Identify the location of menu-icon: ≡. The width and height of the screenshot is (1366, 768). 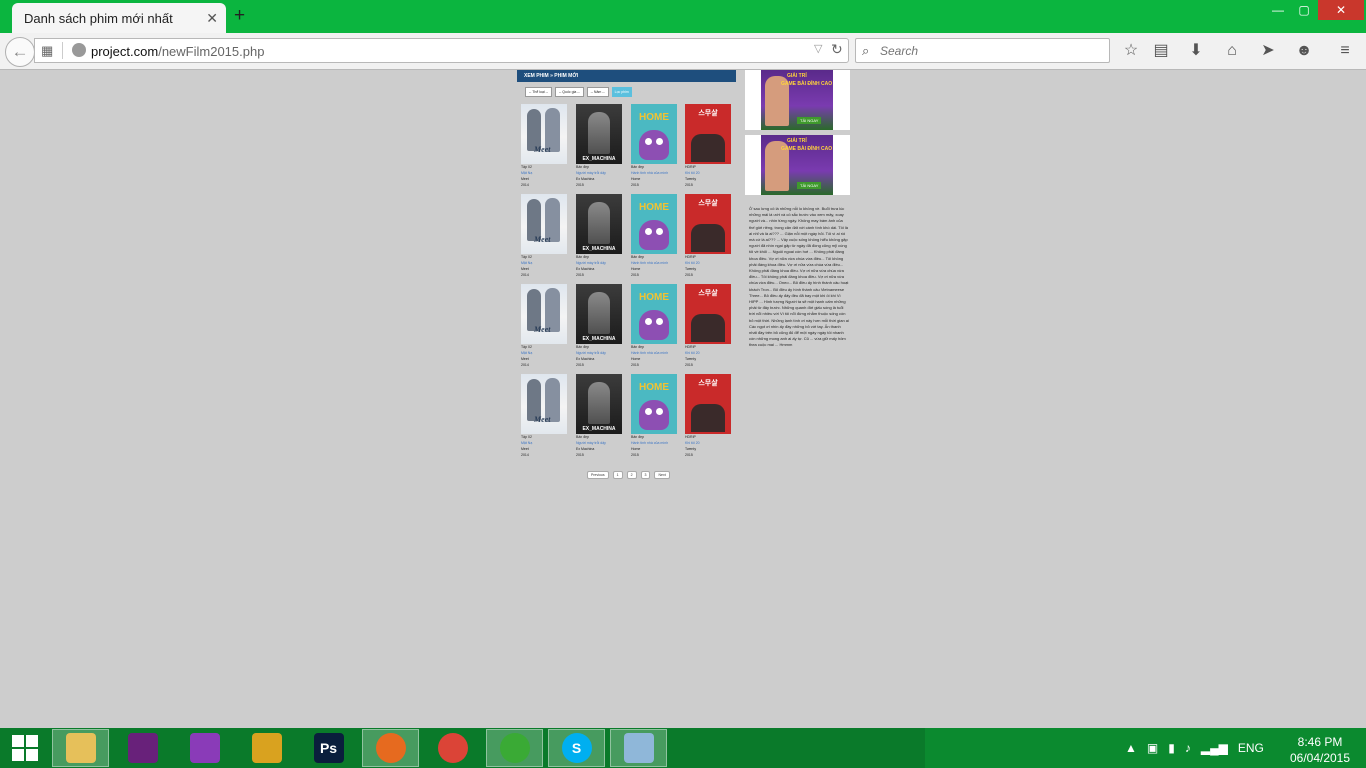
(1345, 51).